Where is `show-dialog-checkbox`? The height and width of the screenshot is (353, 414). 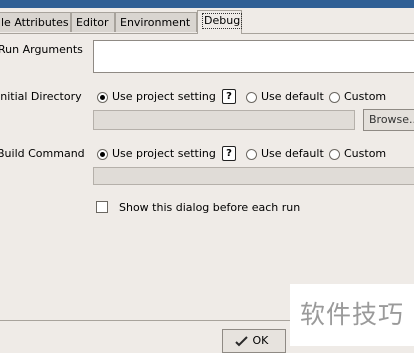
show-dialog-checkbox is located at coordinates (102, 207).